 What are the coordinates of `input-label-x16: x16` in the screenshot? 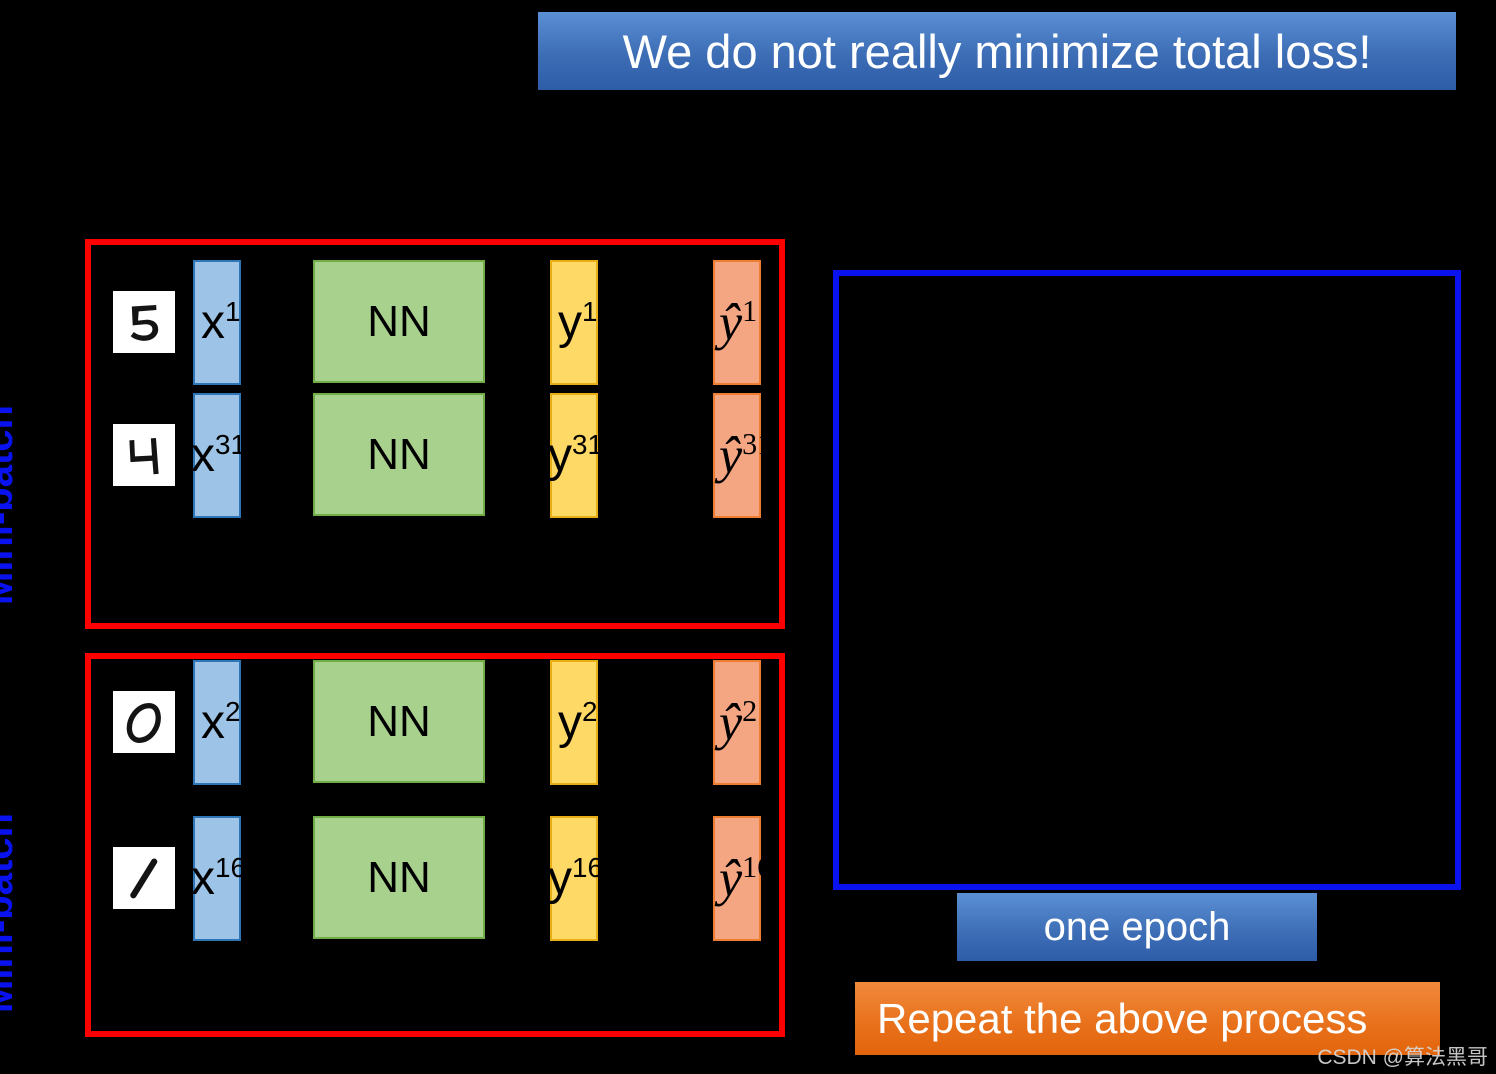 It's located at (218, 878).